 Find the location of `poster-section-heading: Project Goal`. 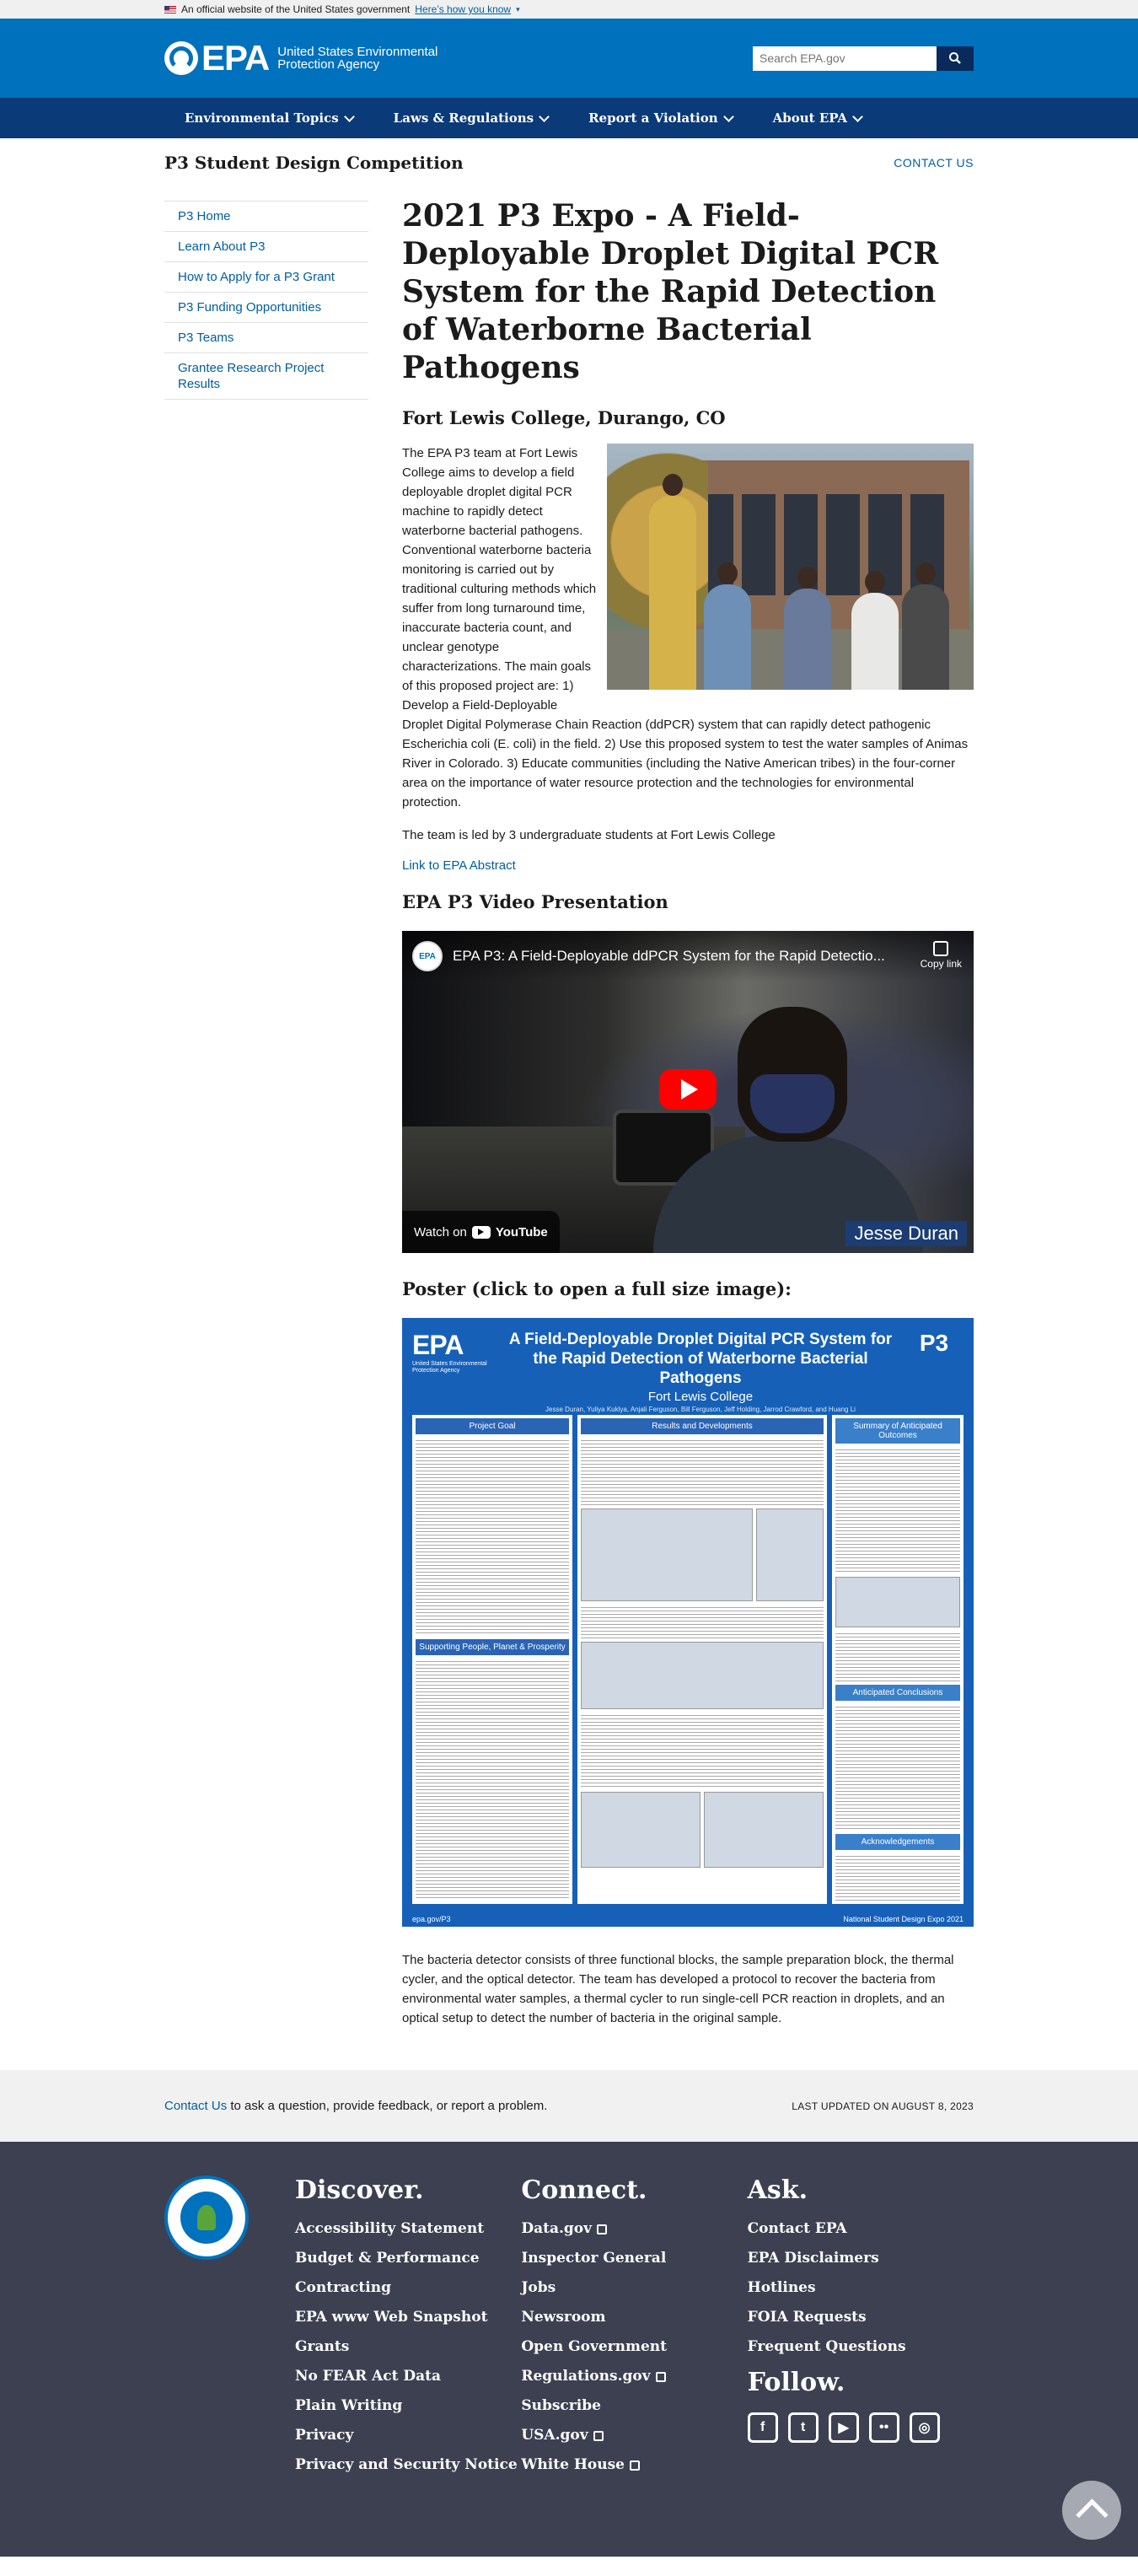

poster-section-heading: Project Goal is located at coordinates (492, 1426).